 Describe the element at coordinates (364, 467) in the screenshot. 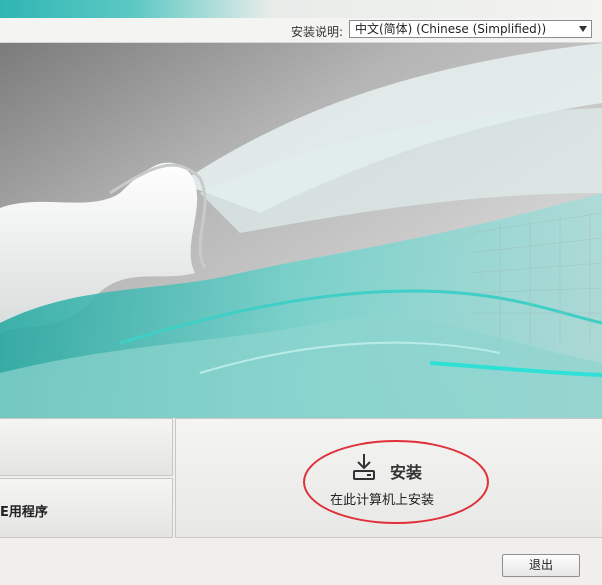

I see `download-arrow-icon` at that location.